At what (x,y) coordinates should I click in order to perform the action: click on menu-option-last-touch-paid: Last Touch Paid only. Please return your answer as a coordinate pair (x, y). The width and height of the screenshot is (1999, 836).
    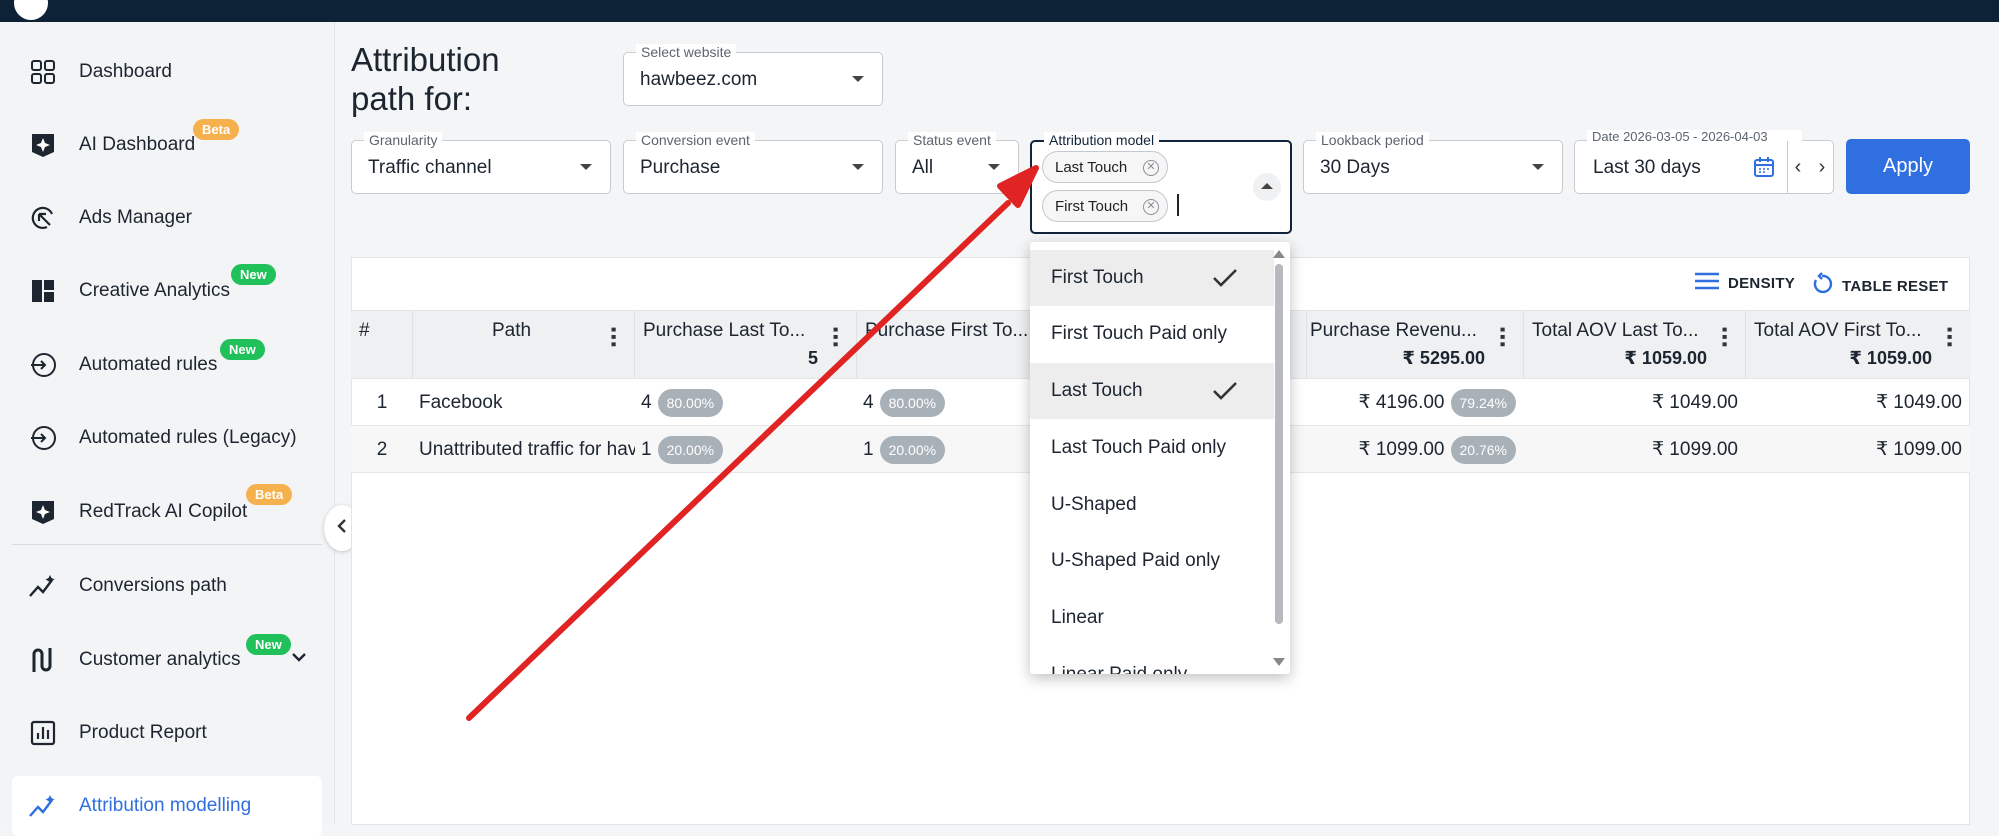
    Looking at the image, I should click on (1152, 448).